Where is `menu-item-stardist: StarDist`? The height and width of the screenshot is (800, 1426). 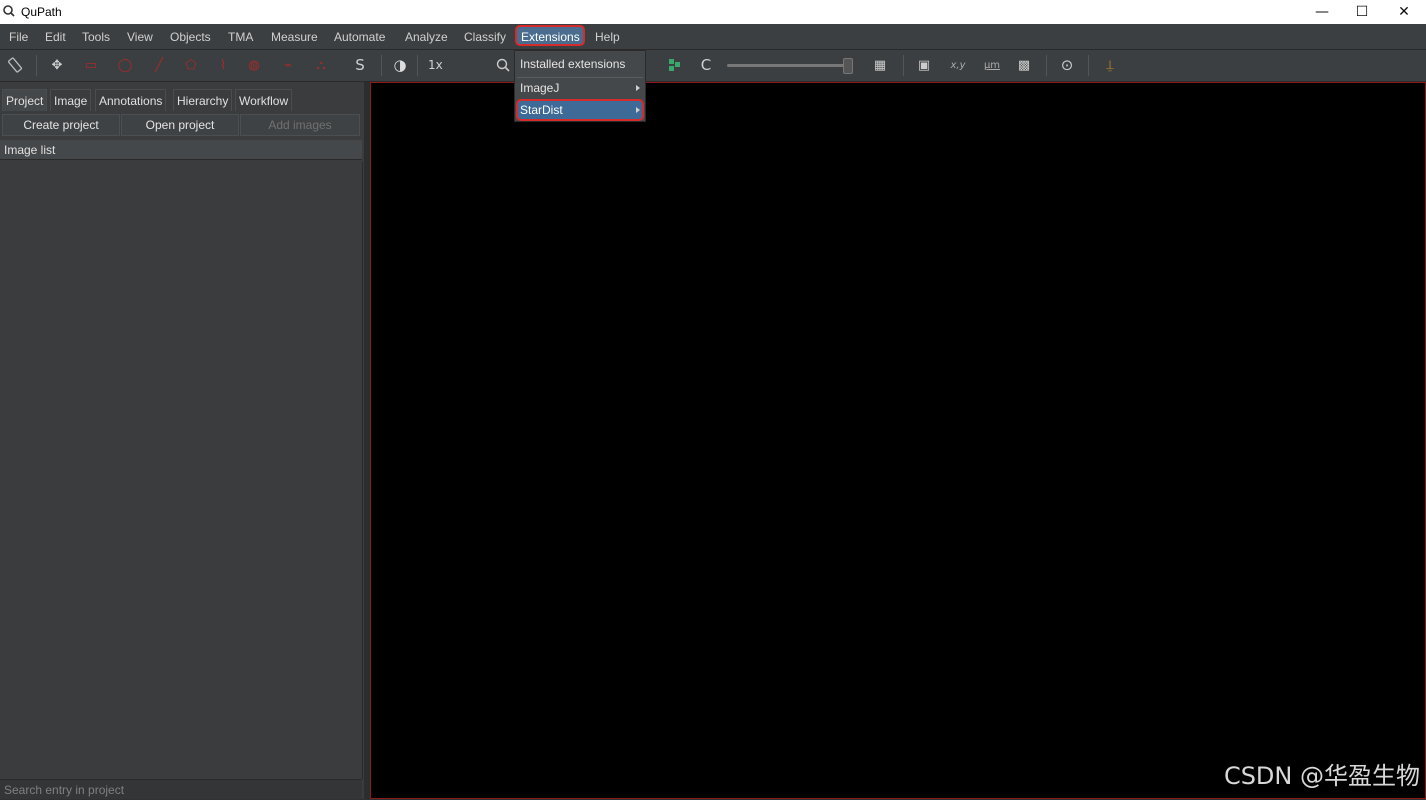 menu-item-stardist: StarDist is located at coordinates (580, 110).